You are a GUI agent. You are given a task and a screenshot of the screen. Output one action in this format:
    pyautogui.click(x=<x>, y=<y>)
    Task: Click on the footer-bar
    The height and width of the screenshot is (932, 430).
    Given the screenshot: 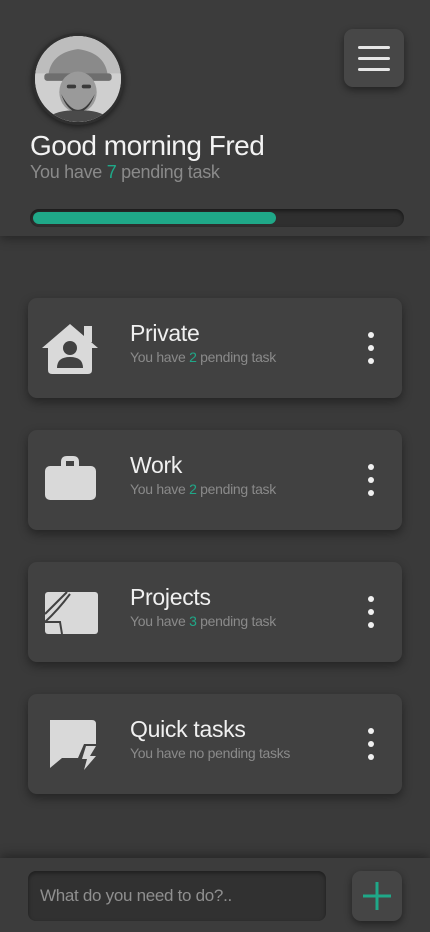 What is the action you would take?
    pyautogui.click(x=215, y=895)
    